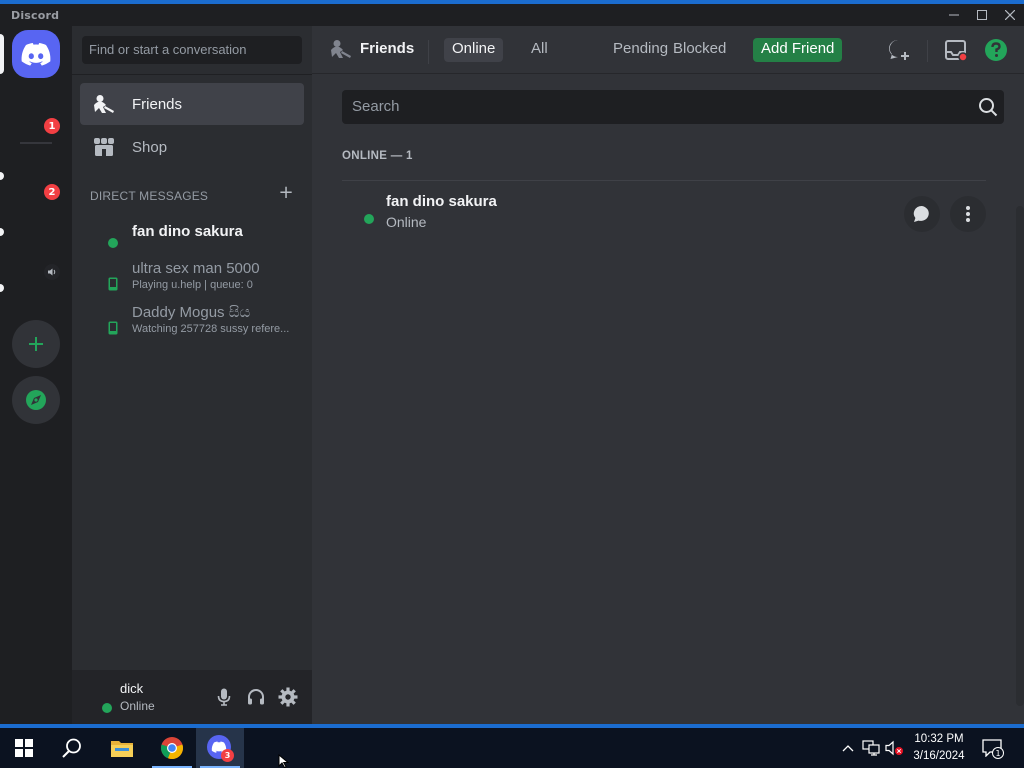  What do you see at coordinates (36, 54) in the screenshot?
I see `home-button` at bounding box center [36, 54].